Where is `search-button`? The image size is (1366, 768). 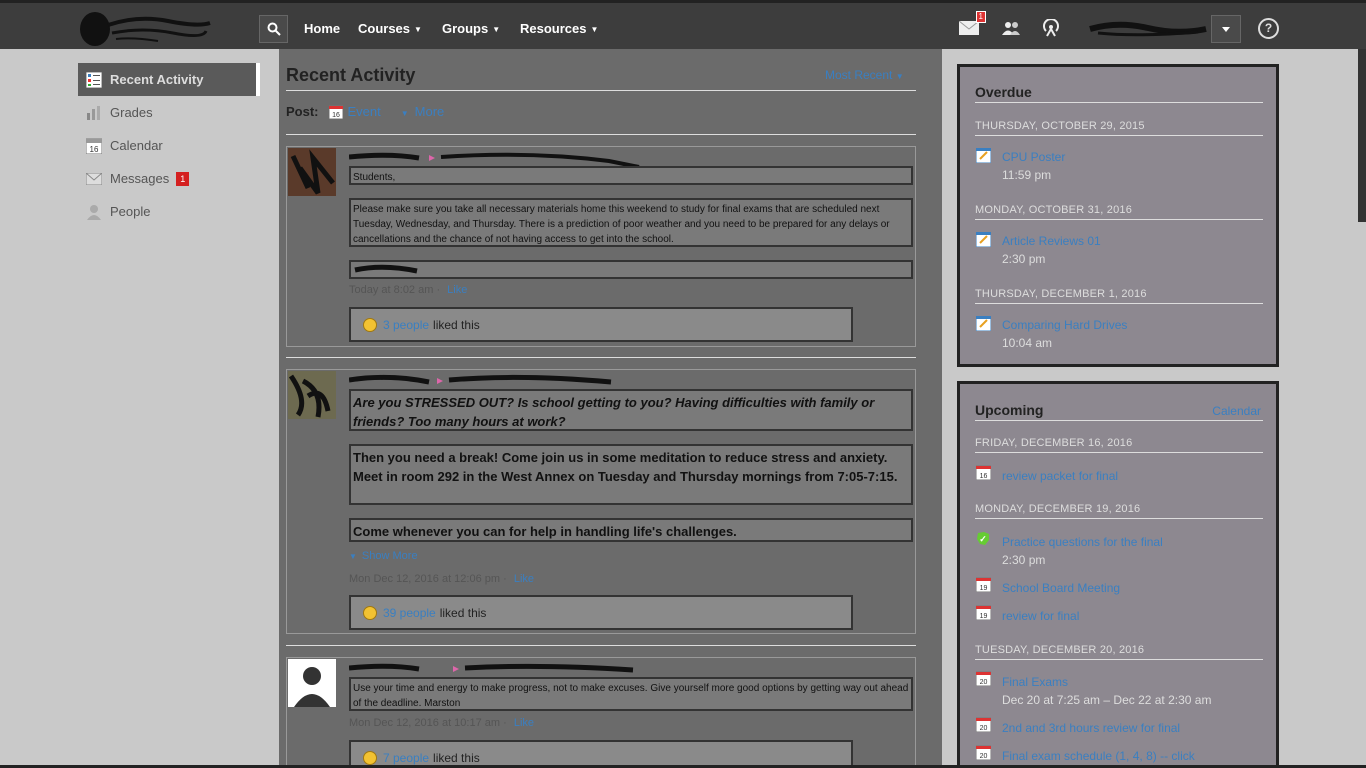 search-button is located at coordinates (273, 29).